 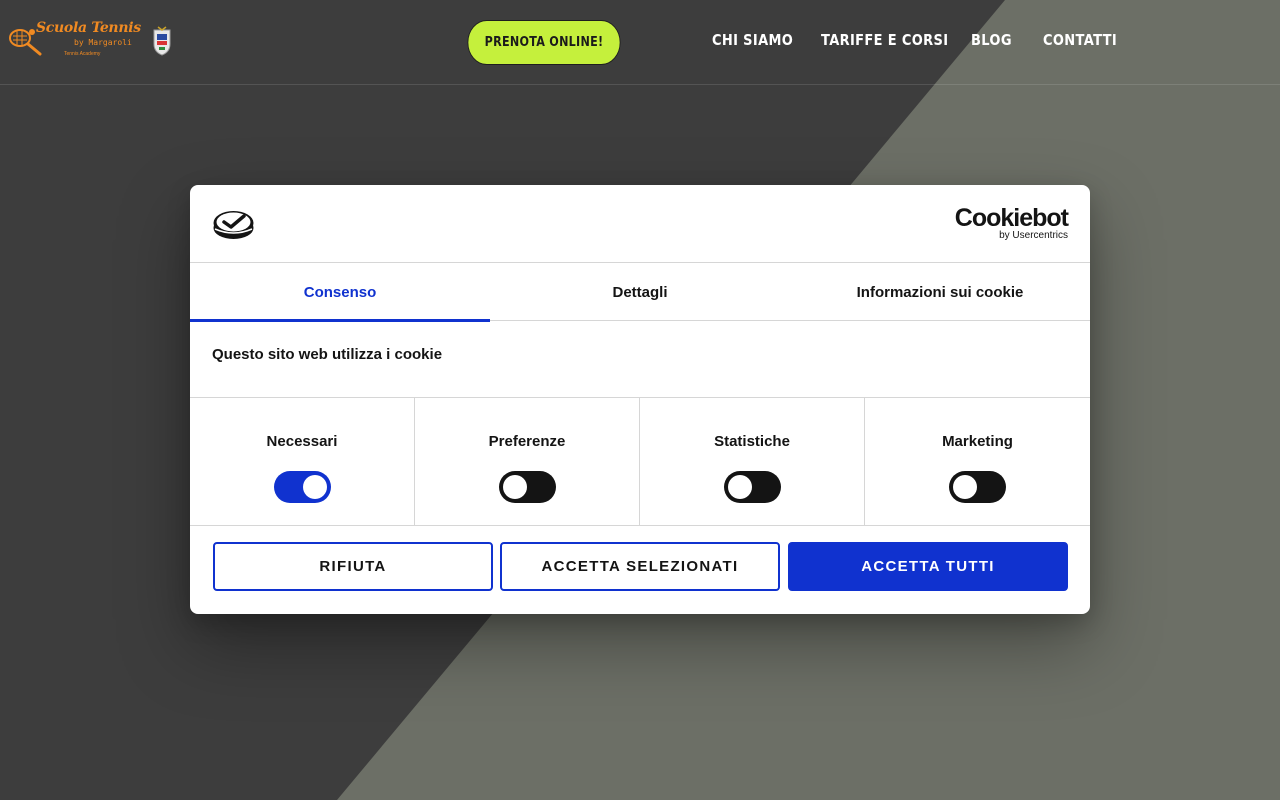 What do you see at coordinates (752, 462) in the screenshot?
I see `category-statistiche: Statistiche` at bounding box center [752, 462].